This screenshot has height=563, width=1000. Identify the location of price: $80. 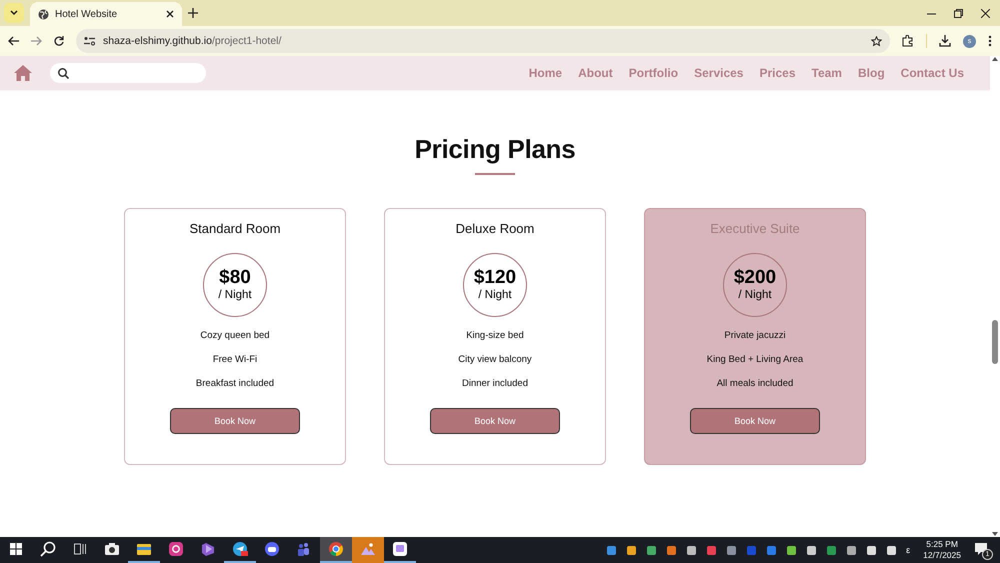
(235, 278).